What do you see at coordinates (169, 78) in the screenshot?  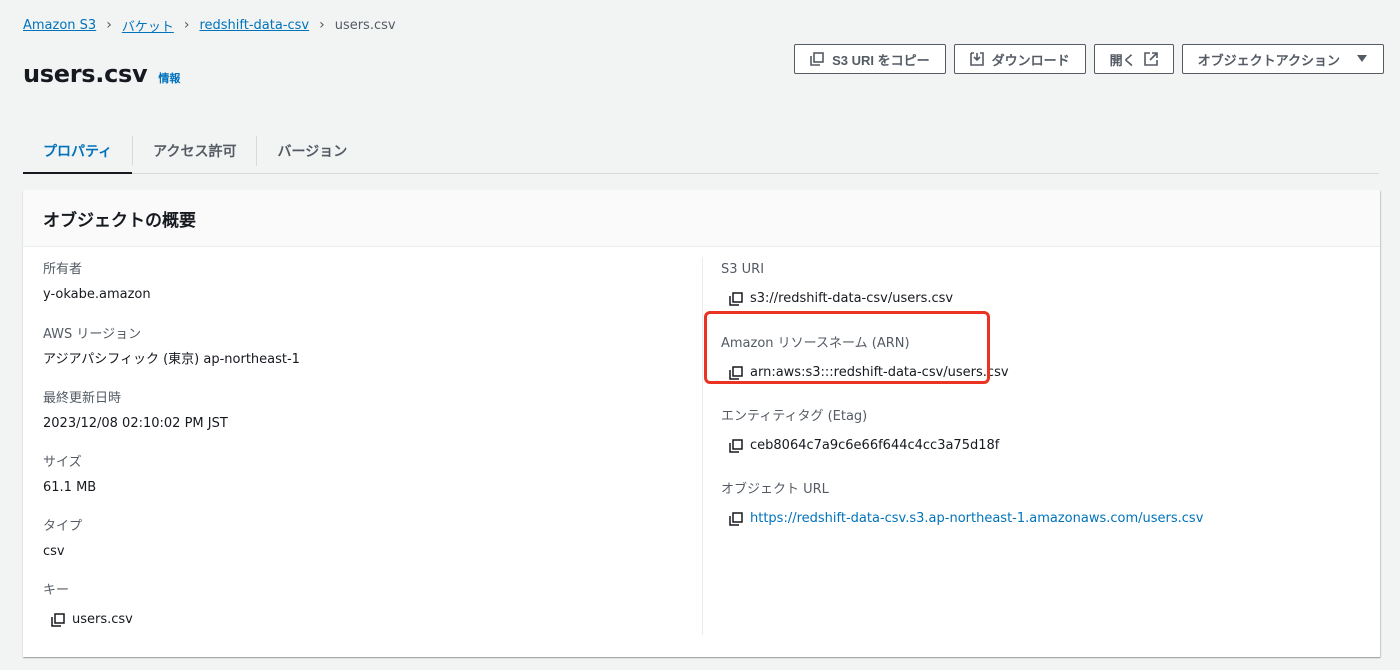 I see `info-link: 情報` at bounding box center [169, 78].